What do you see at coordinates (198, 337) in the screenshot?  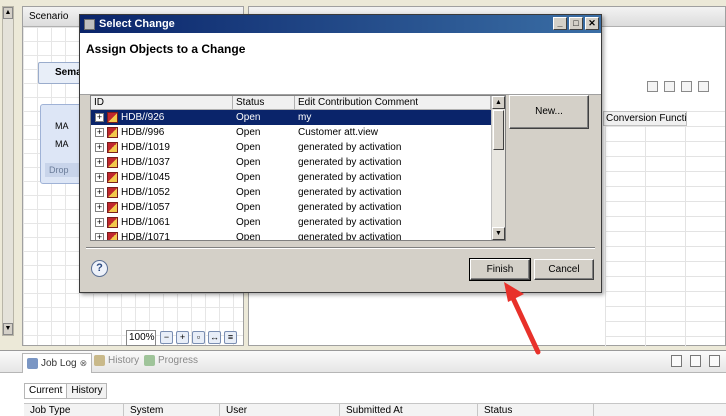 I see `fit-icon: ▫` at bounding box center [198, 337].